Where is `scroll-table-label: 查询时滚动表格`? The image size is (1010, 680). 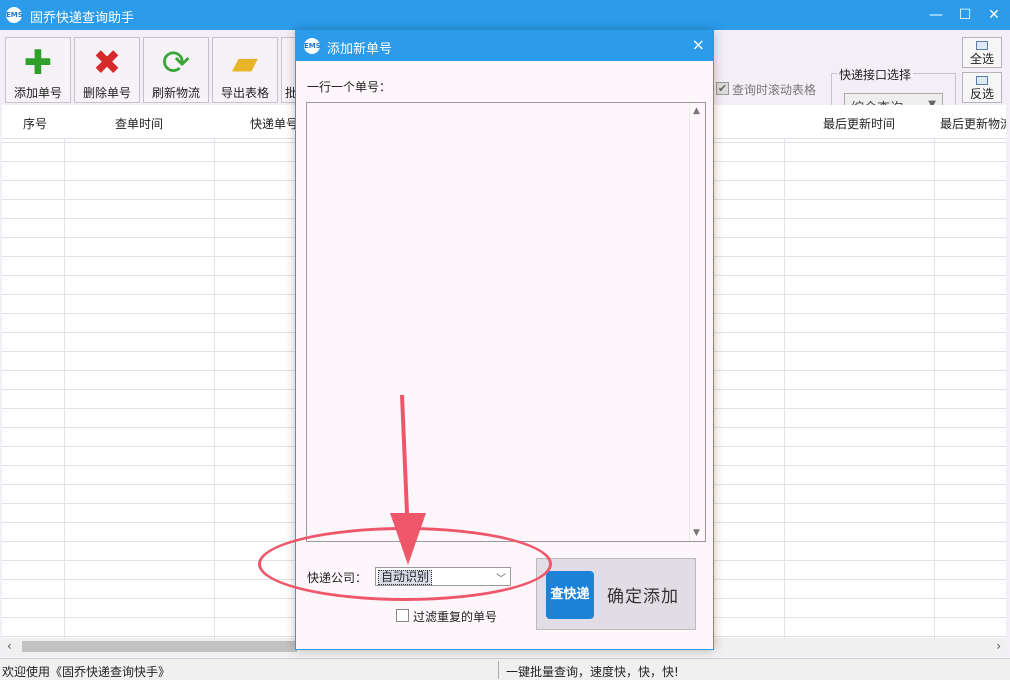
scroll-table-label: 查询时滚动表格 is located at coordinates (774, 90).